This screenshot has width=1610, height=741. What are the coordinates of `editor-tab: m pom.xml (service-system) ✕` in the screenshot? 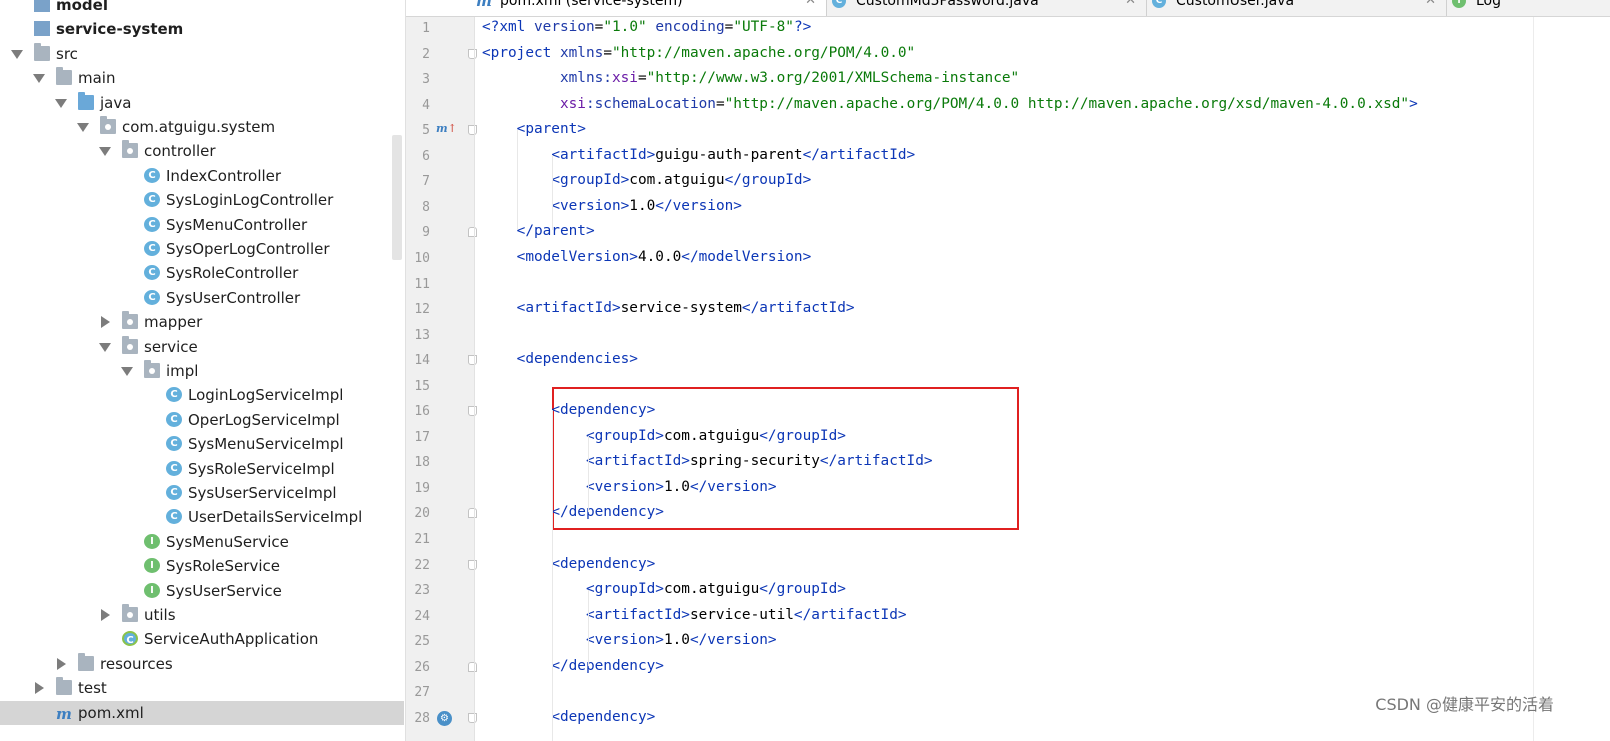 It's located at (616, 8).